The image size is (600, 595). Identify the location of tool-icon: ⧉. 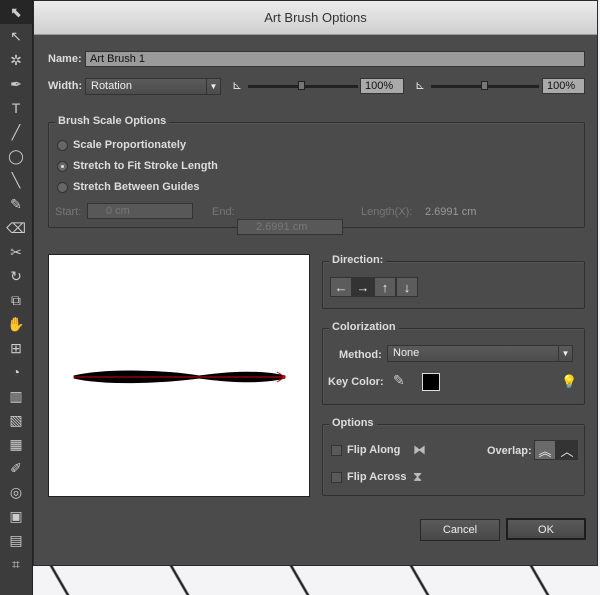
(16, 300).